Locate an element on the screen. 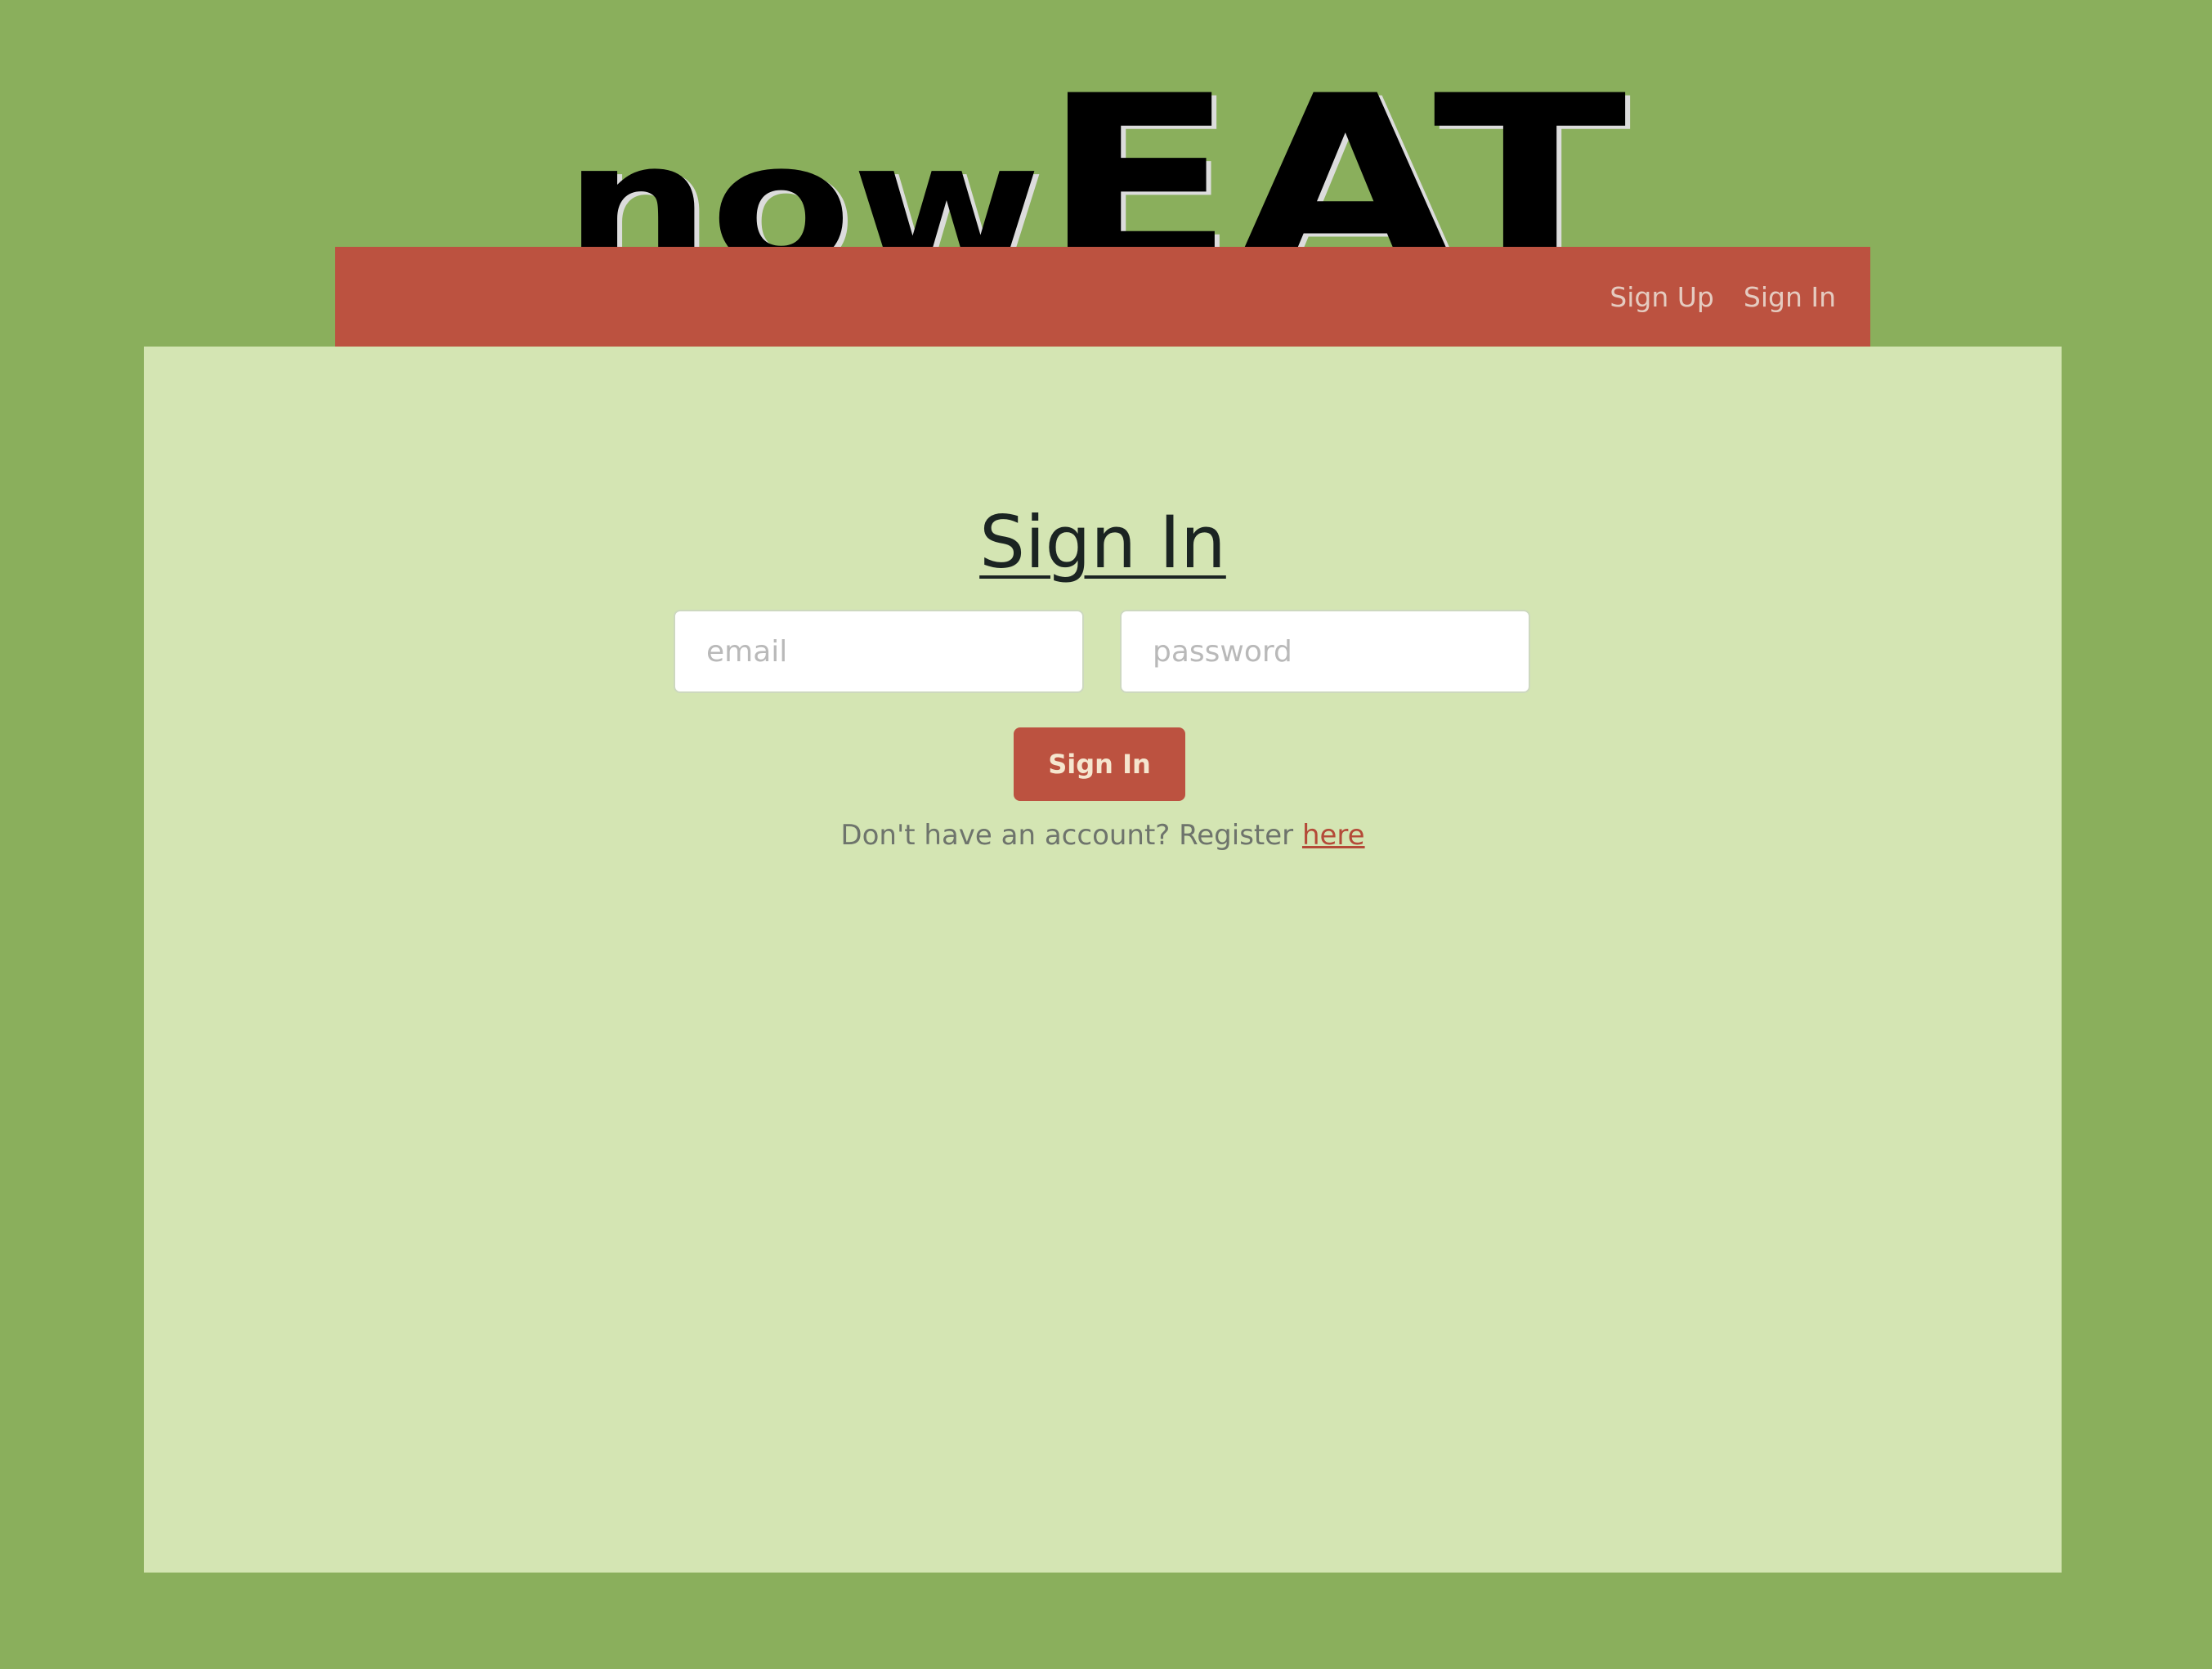 This screenshot has width=2212, height=1669. nav-sign-in-link: Sign In is located at coordinates (1790, 297).